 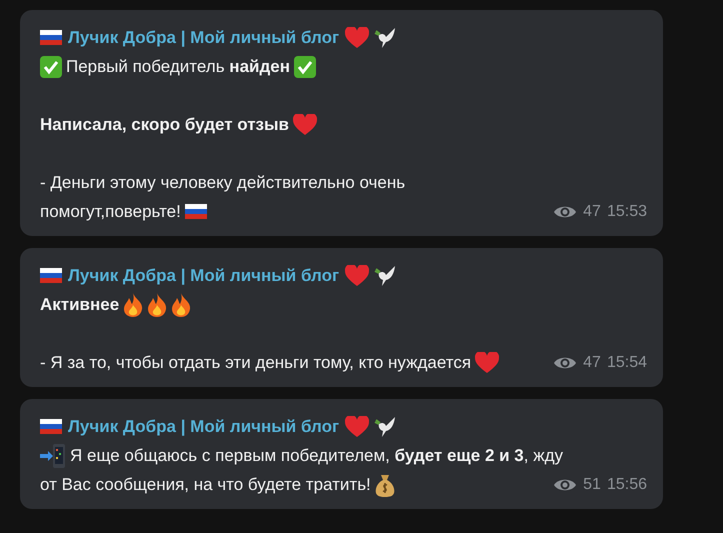 I want to click on message-text: помогут,поверьте!, so click(x=110, y=212).